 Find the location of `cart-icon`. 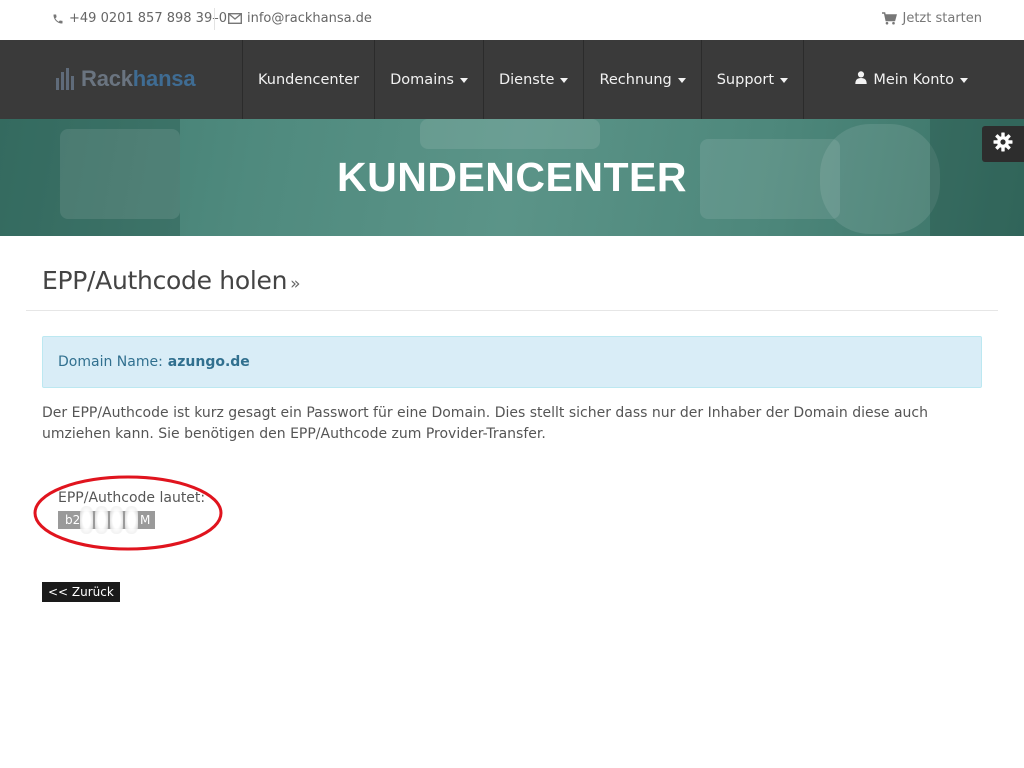

cart-icon is located at coordinates (889, 18).